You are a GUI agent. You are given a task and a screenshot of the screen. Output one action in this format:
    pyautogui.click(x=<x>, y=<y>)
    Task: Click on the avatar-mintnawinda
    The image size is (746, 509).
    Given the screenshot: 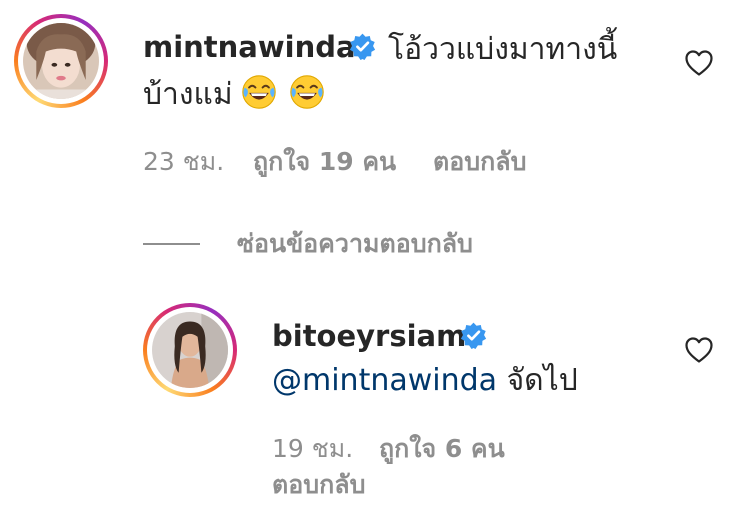 What is the action you would take?
    pyautogui.click(x=61, y=61)
    